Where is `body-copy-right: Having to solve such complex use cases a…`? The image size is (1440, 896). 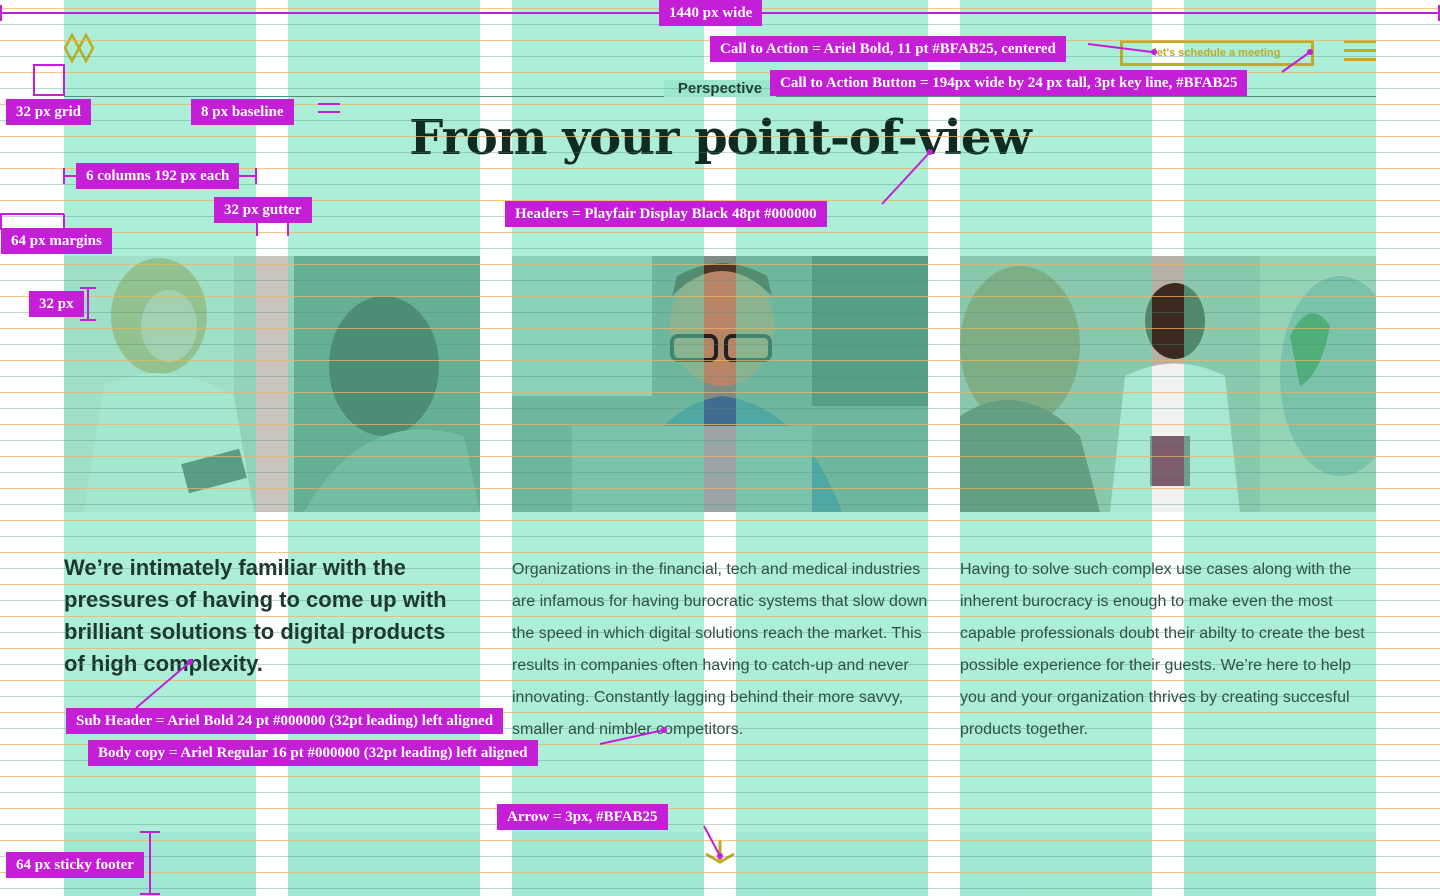
body-copy-right: Having to solve such complex use cases a… is located at coordinates (1162, 649).